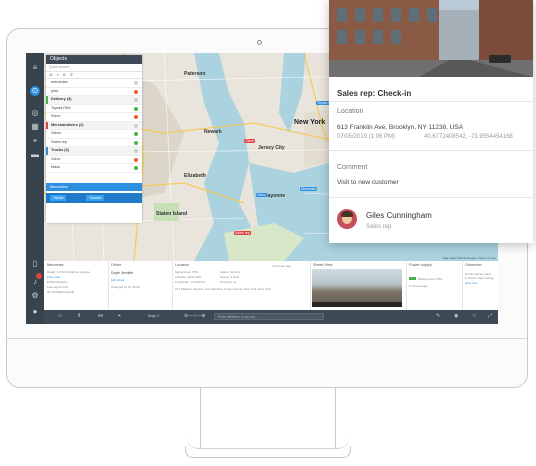  Describe the element at coordinates (379, 227) in the screenshot. I see `user-role: Sales rep` at that location.